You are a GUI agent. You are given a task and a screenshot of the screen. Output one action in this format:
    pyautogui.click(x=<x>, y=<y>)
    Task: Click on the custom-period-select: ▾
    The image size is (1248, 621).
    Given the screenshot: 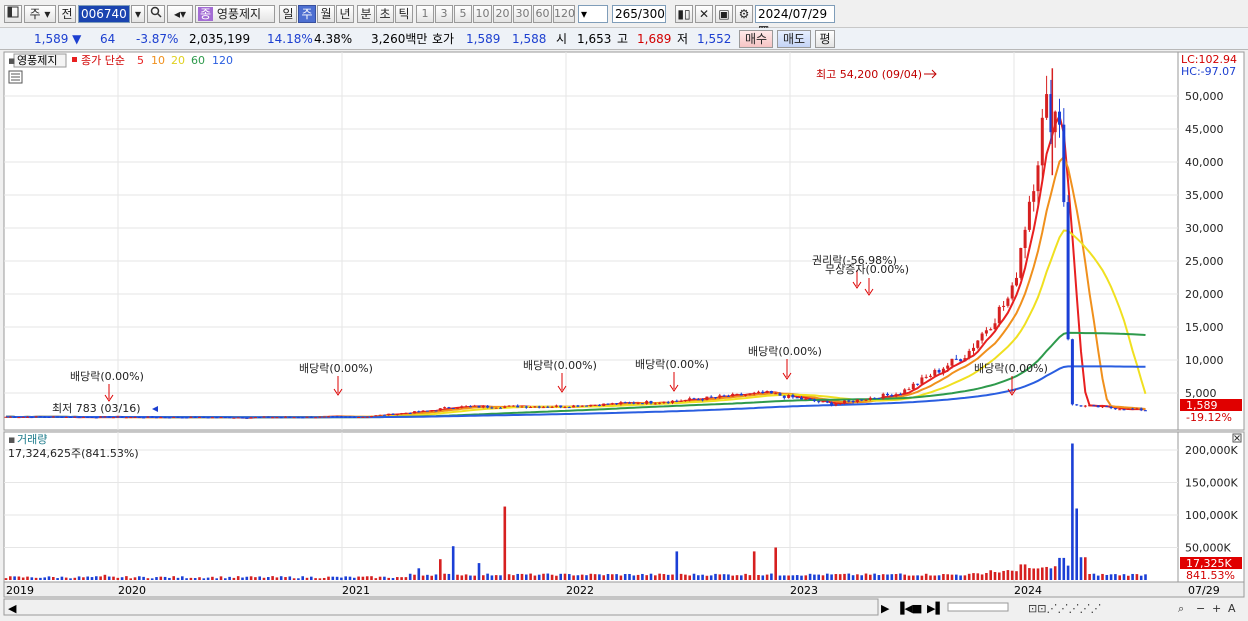 What is the action you would take?
    pyautogui.click(x=593, y=14)
    